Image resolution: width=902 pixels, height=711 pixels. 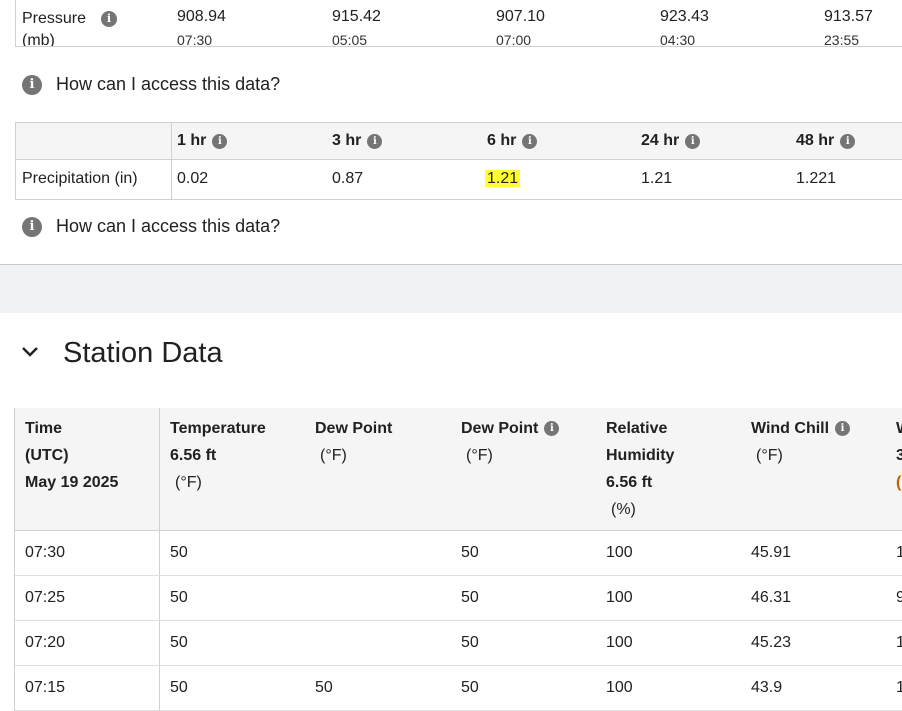 What do you see at coordinates (771, 552) in the screenshot?
I see `cell-wind-chill: 45.91` at bounding box center [771, 552].